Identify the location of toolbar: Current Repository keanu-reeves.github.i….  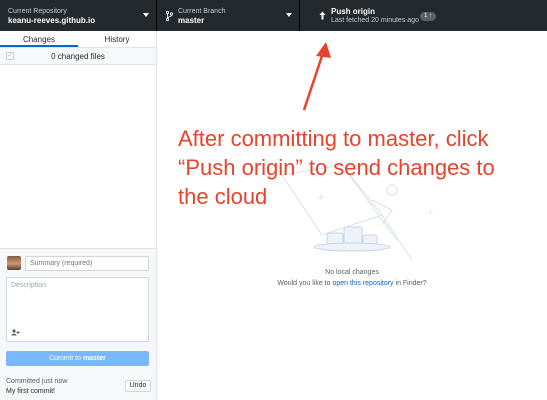
(273, 15).